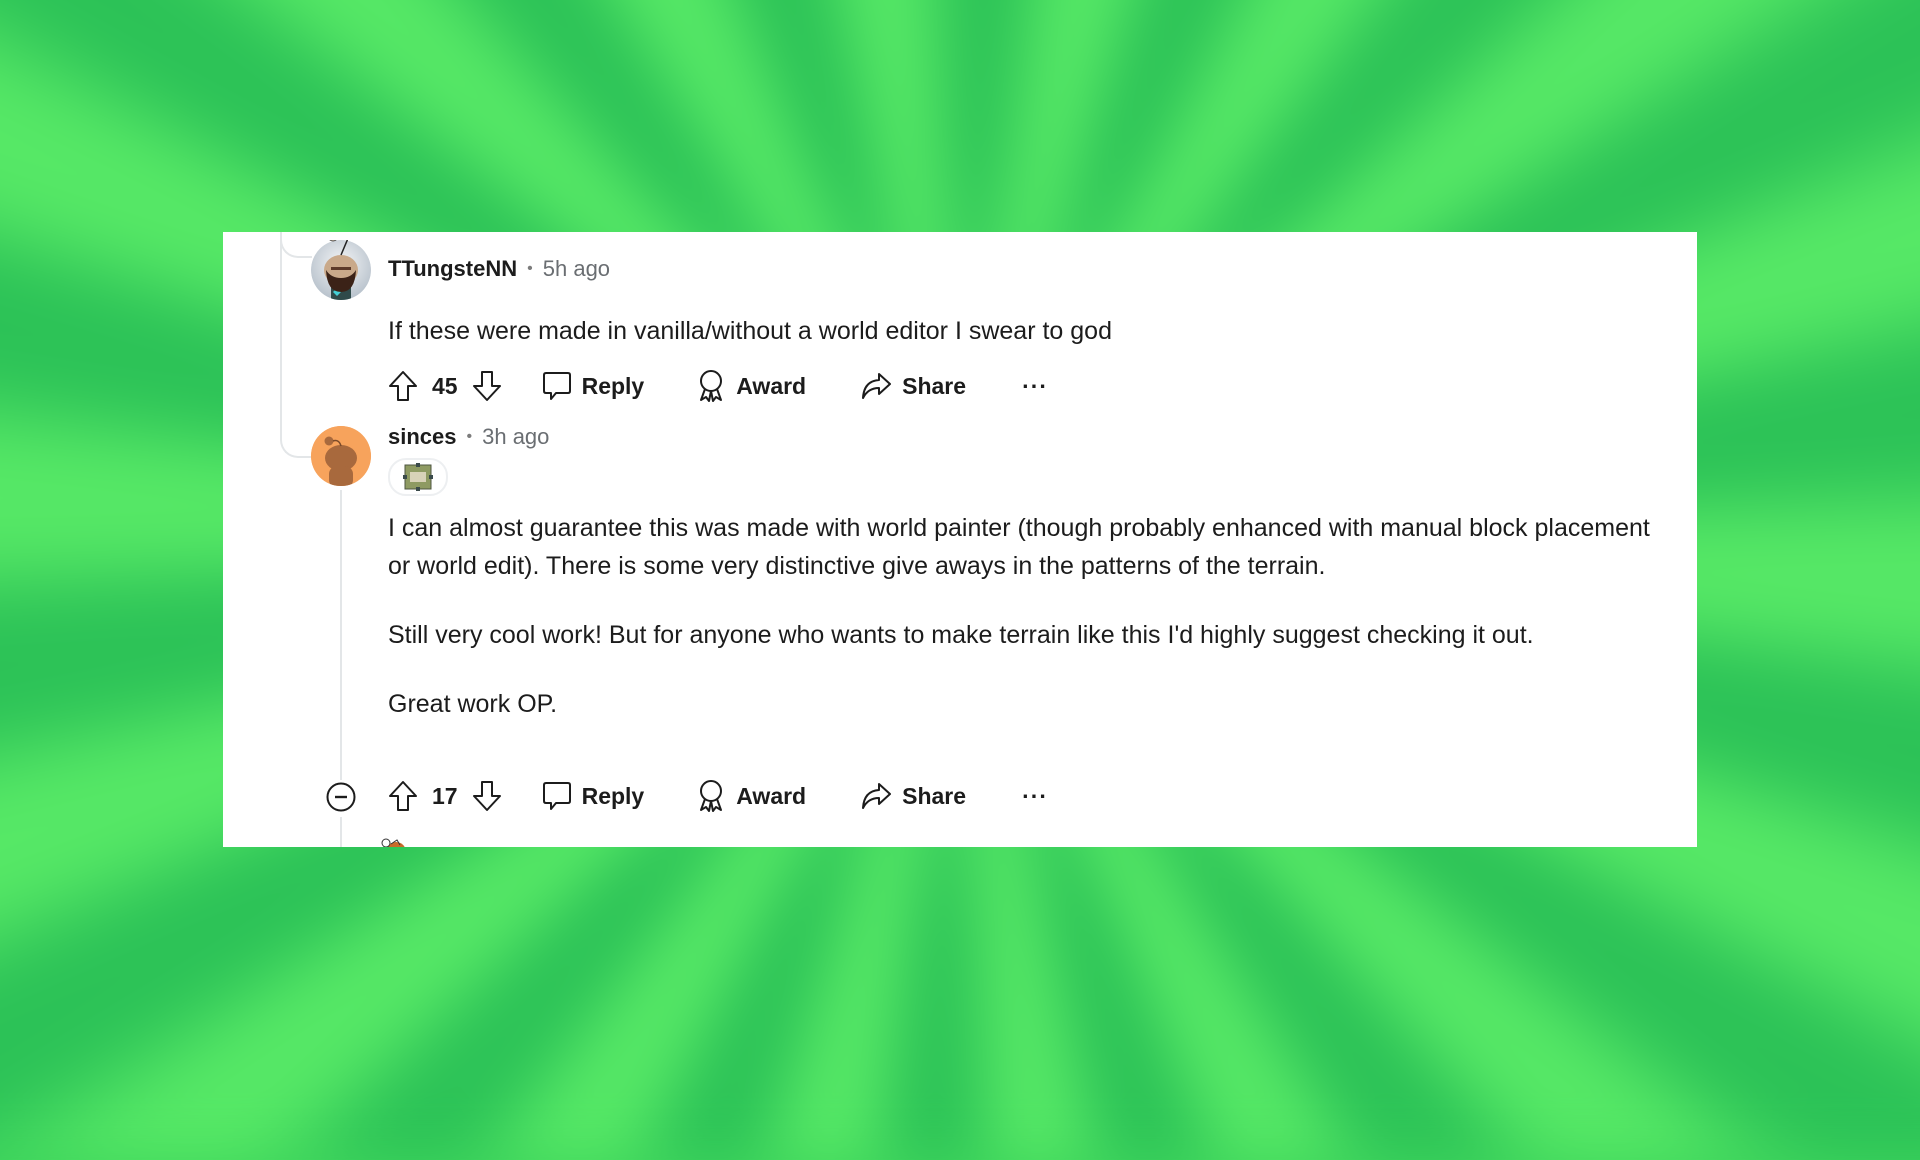 This screenshot has width=1920, height=1160. I want to click on user-flair, so click(418, 477).